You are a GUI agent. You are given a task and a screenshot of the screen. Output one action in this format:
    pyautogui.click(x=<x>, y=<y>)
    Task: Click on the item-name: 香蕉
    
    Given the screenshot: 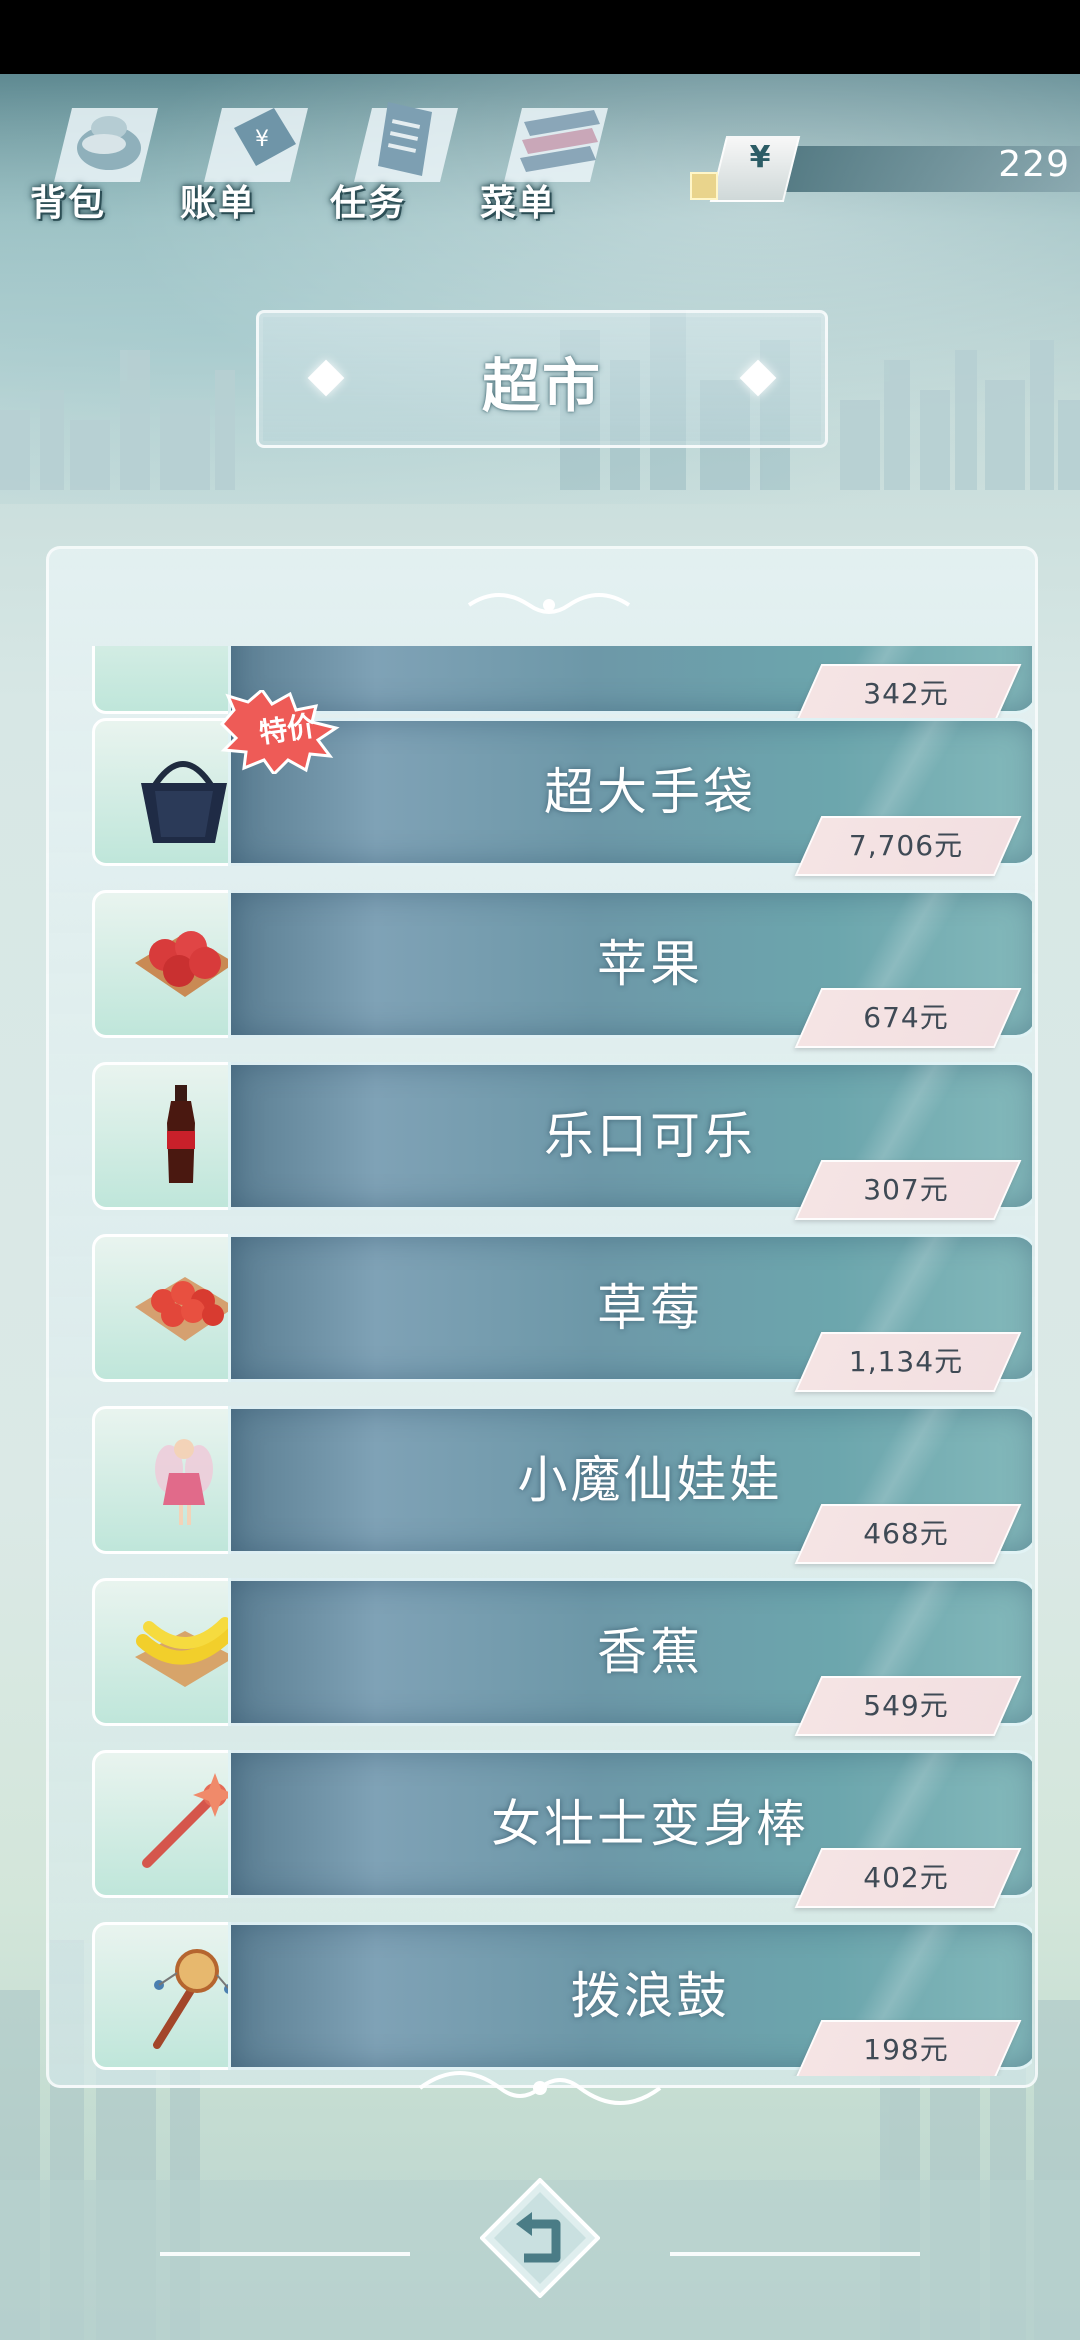 What is the action you would take?
    pyautogui.click(x=650, y=1652)
    